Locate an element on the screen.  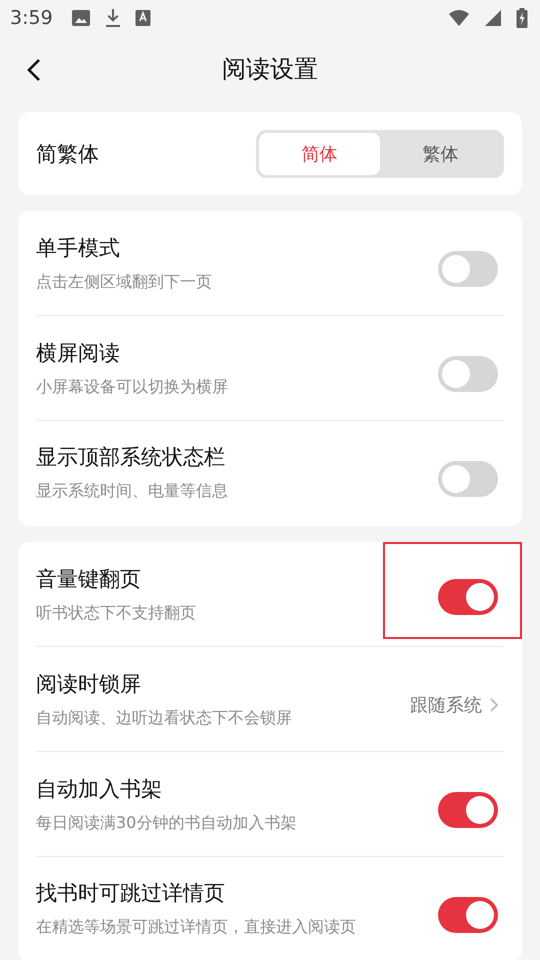
battery-icon is located at coordinates (522, 18).